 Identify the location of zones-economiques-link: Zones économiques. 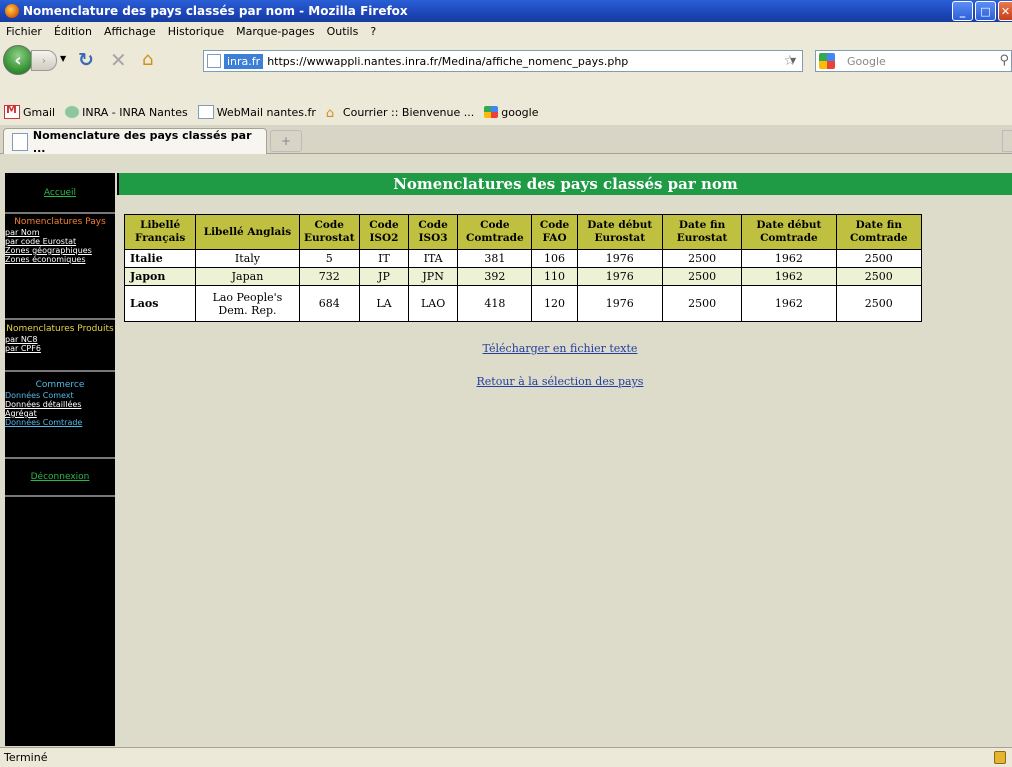
(60, 259).